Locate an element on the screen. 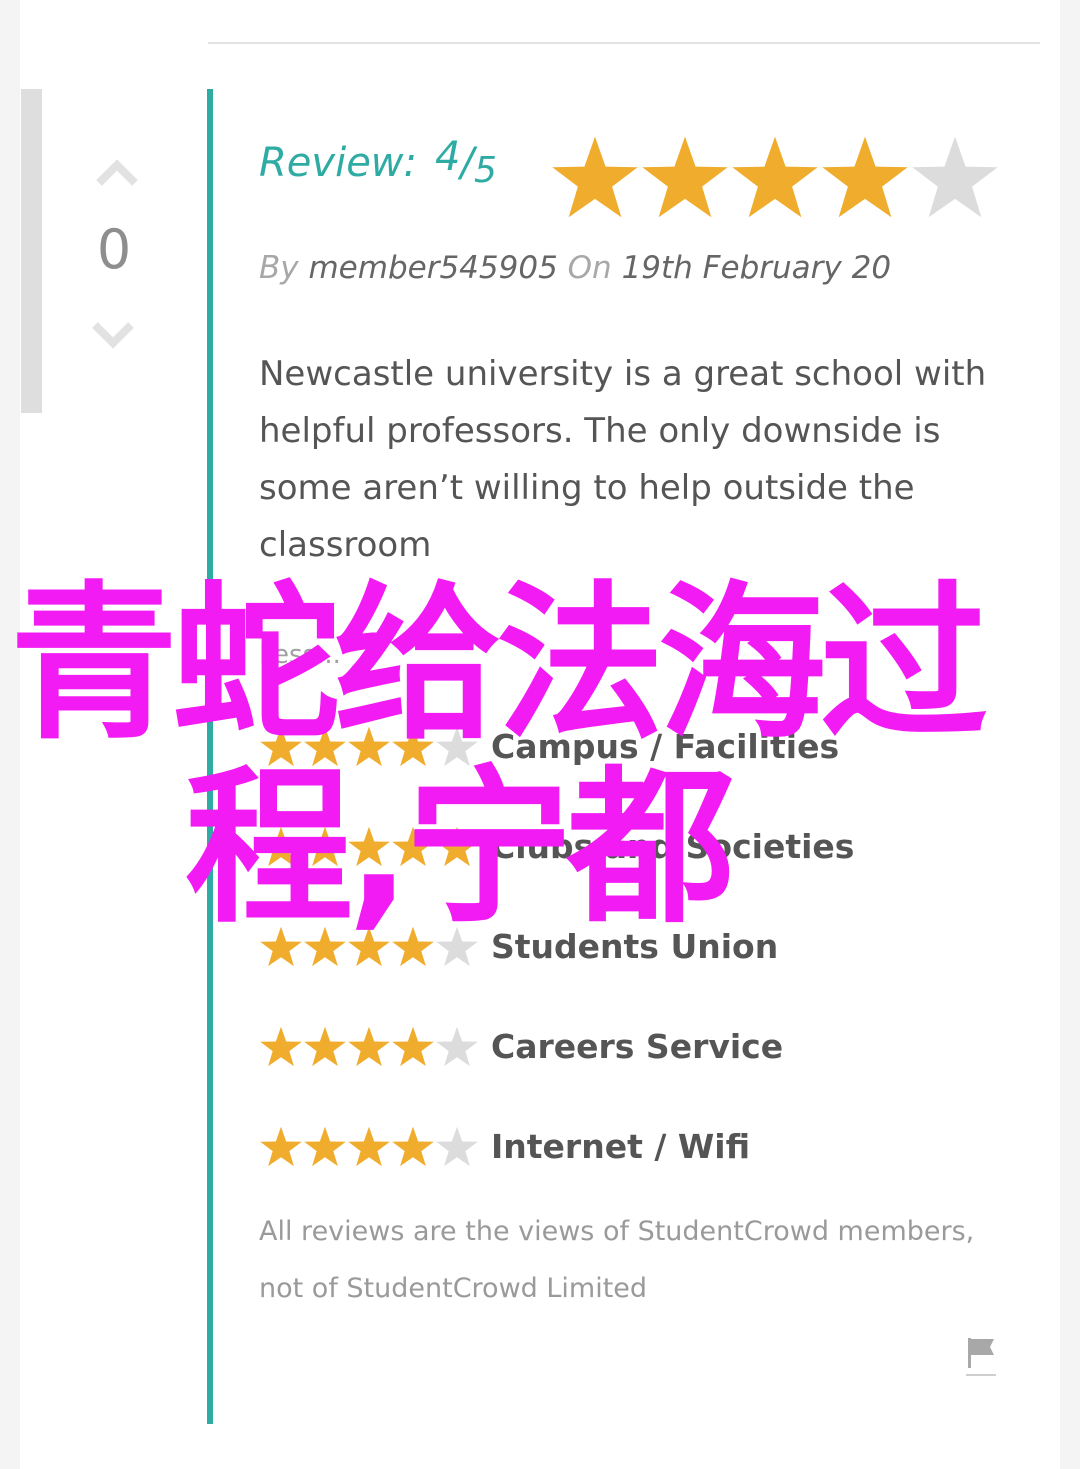  overlay-line-1: 青蛇给法海过 is located at coordinates (499, 664).